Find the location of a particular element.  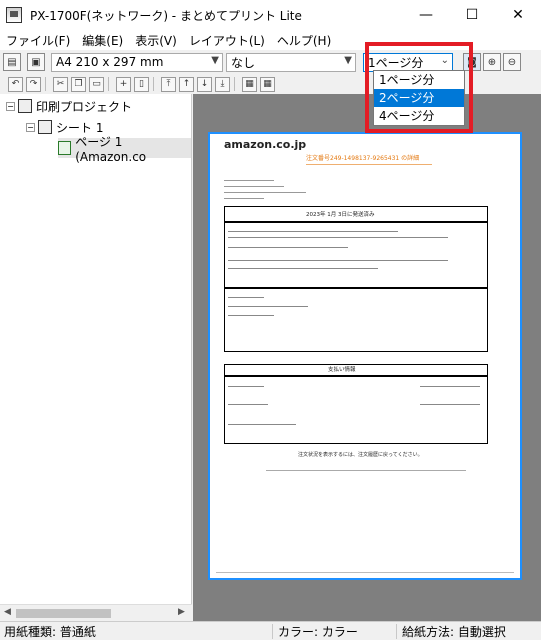

footer-note: 注文状況を表示するには、注文履歴に戻ってください。 is located at coordinates (360, 455).